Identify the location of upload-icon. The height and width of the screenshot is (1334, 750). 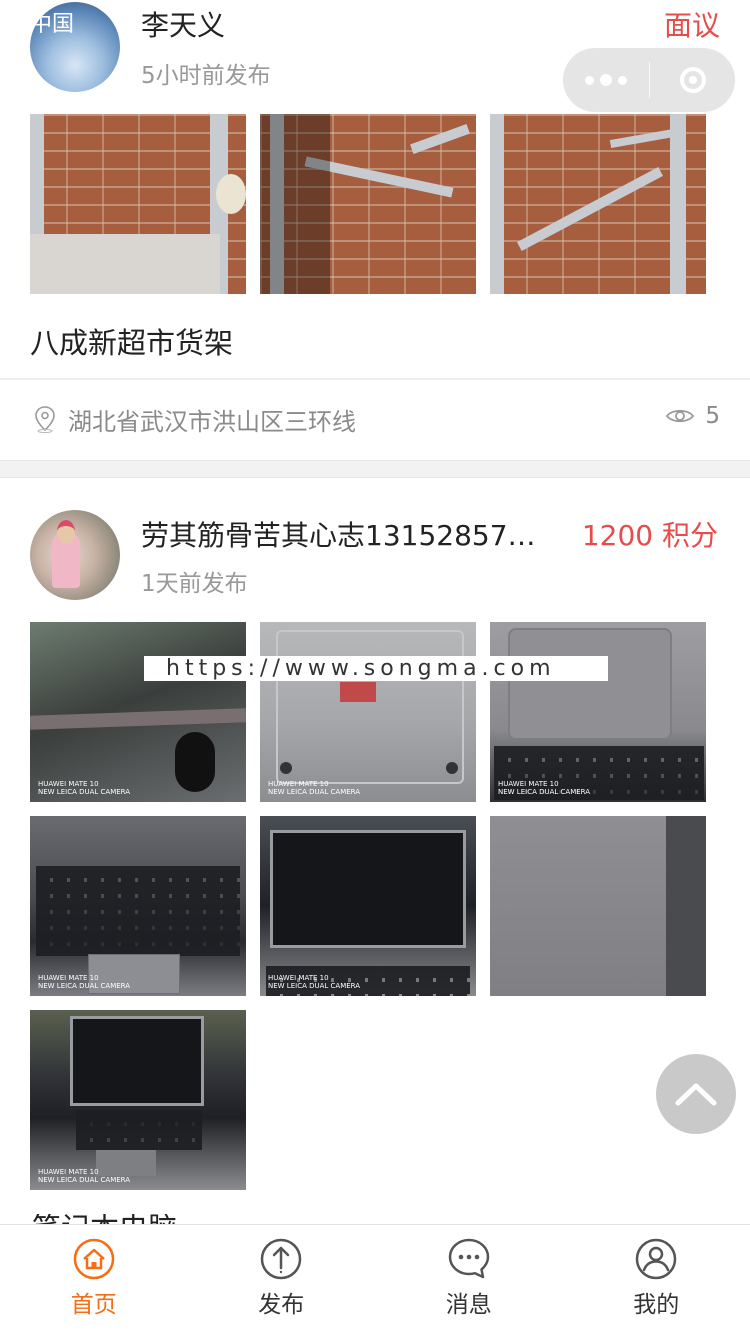
(281, 1259).